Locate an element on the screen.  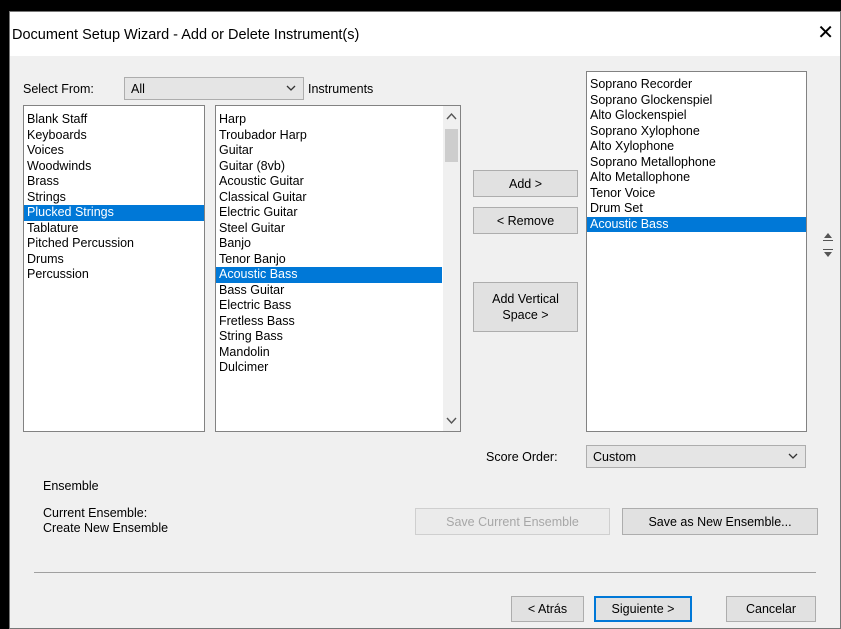
next-button: Siguiente > is located at coordinates (643, 609).